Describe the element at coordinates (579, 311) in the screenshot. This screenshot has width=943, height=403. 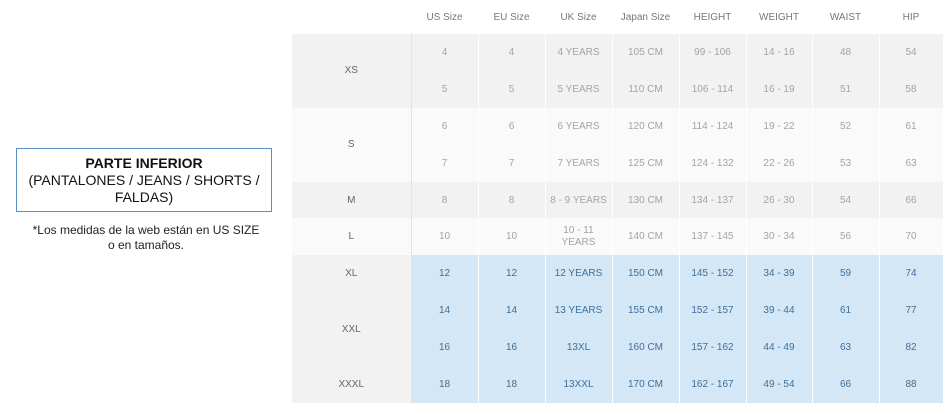
I see `cell-uk-size: 13 YEARS` at that location.